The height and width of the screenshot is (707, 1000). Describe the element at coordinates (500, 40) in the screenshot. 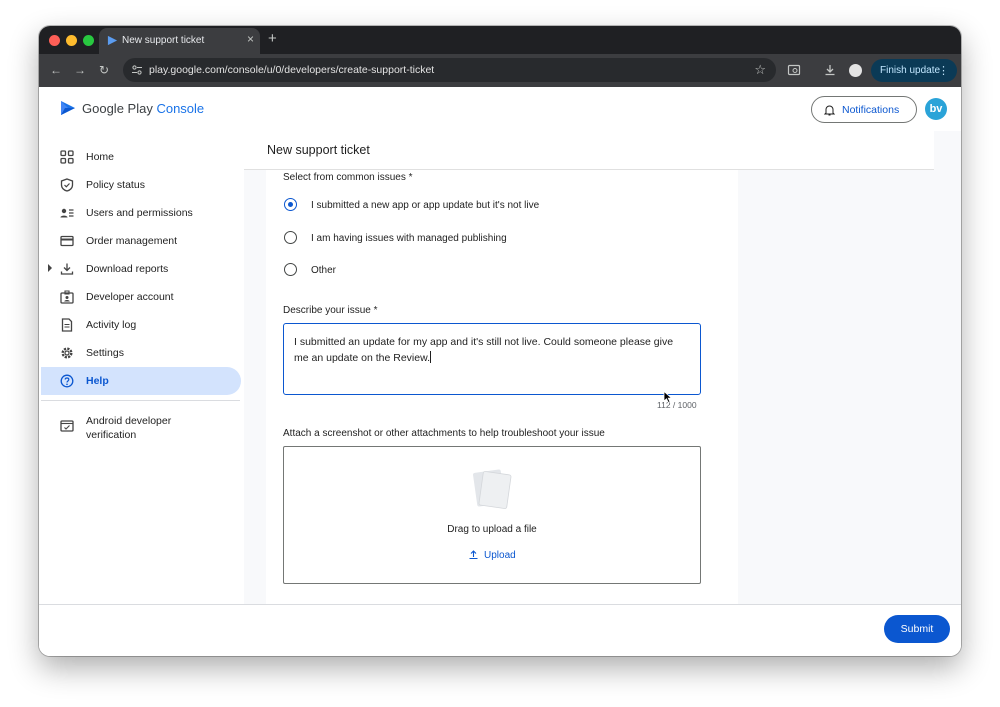

I see `title-bar: New support ticket × +` at that location.